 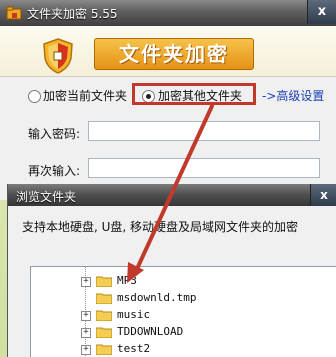 What do you see at coordinates (204, 131) in the screenshot?
I see `password-input` at bounding box center [204, 131].